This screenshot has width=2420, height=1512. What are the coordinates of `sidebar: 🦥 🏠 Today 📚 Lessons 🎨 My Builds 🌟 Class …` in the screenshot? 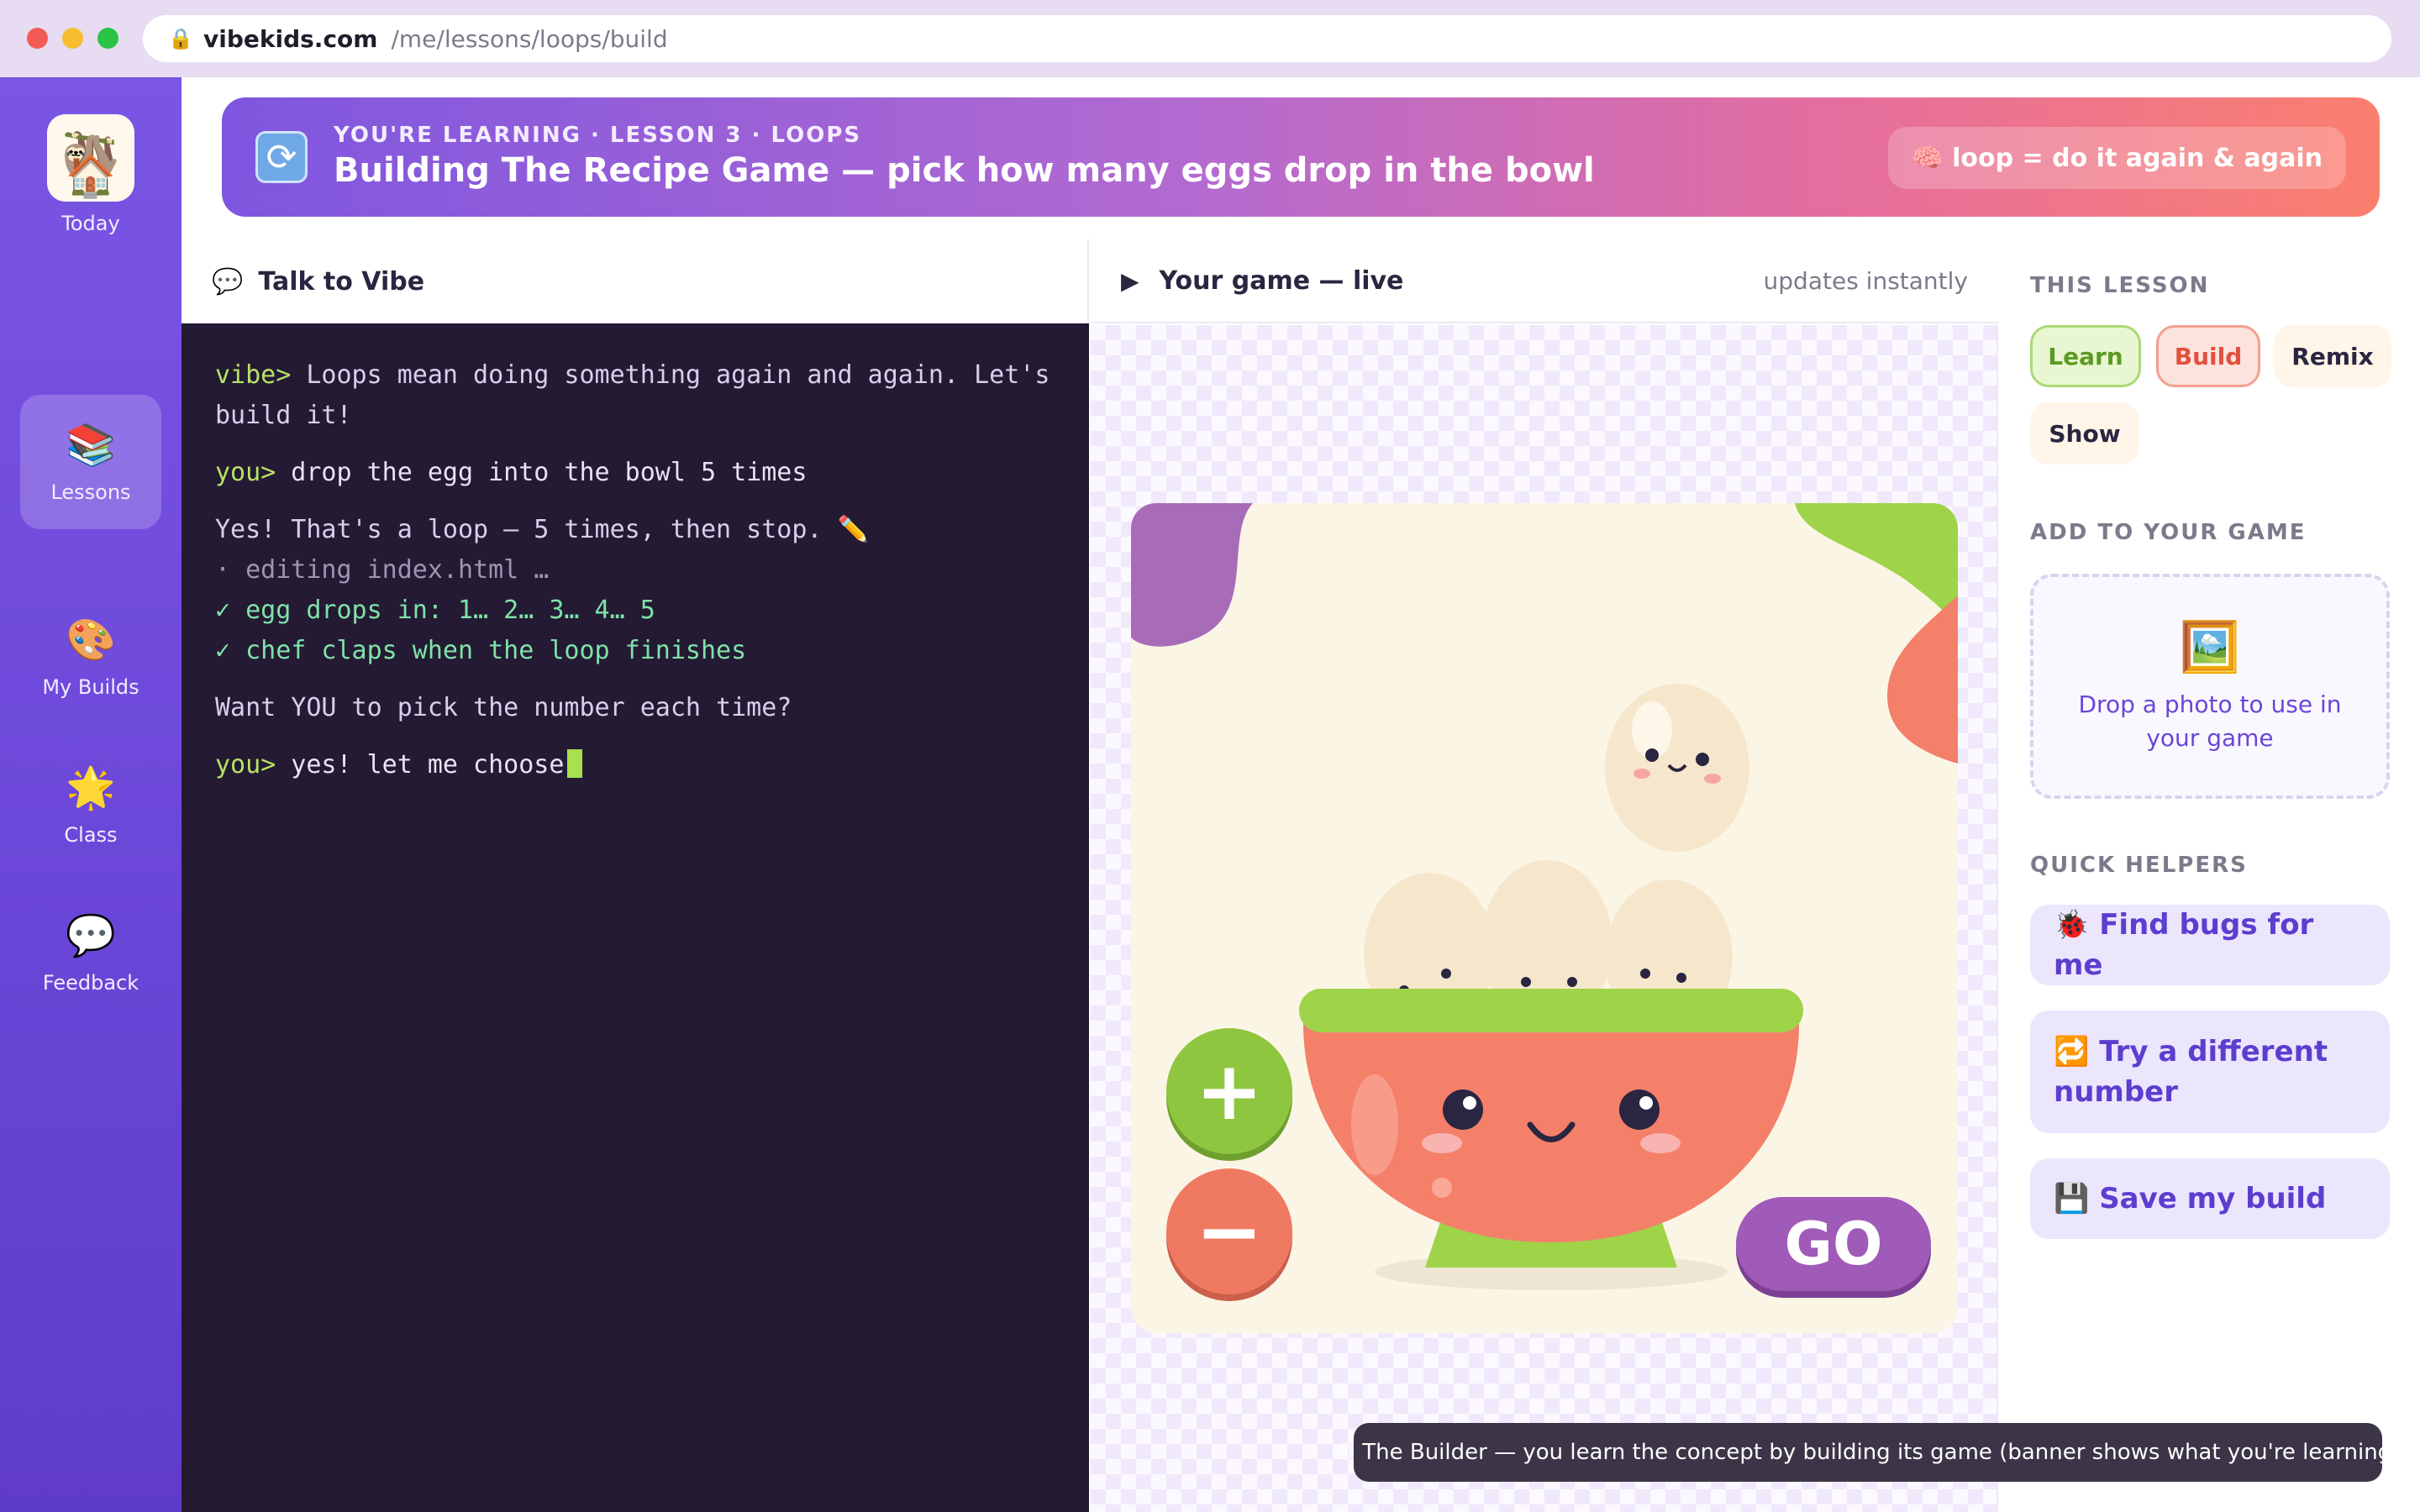 It's located at (91, 794).